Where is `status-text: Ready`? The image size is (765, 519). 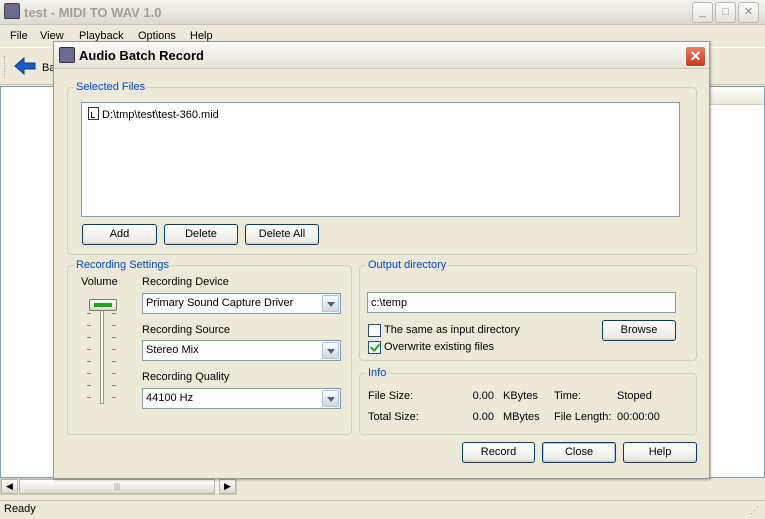 status-text: Ready is located at coordinates (20, 509).